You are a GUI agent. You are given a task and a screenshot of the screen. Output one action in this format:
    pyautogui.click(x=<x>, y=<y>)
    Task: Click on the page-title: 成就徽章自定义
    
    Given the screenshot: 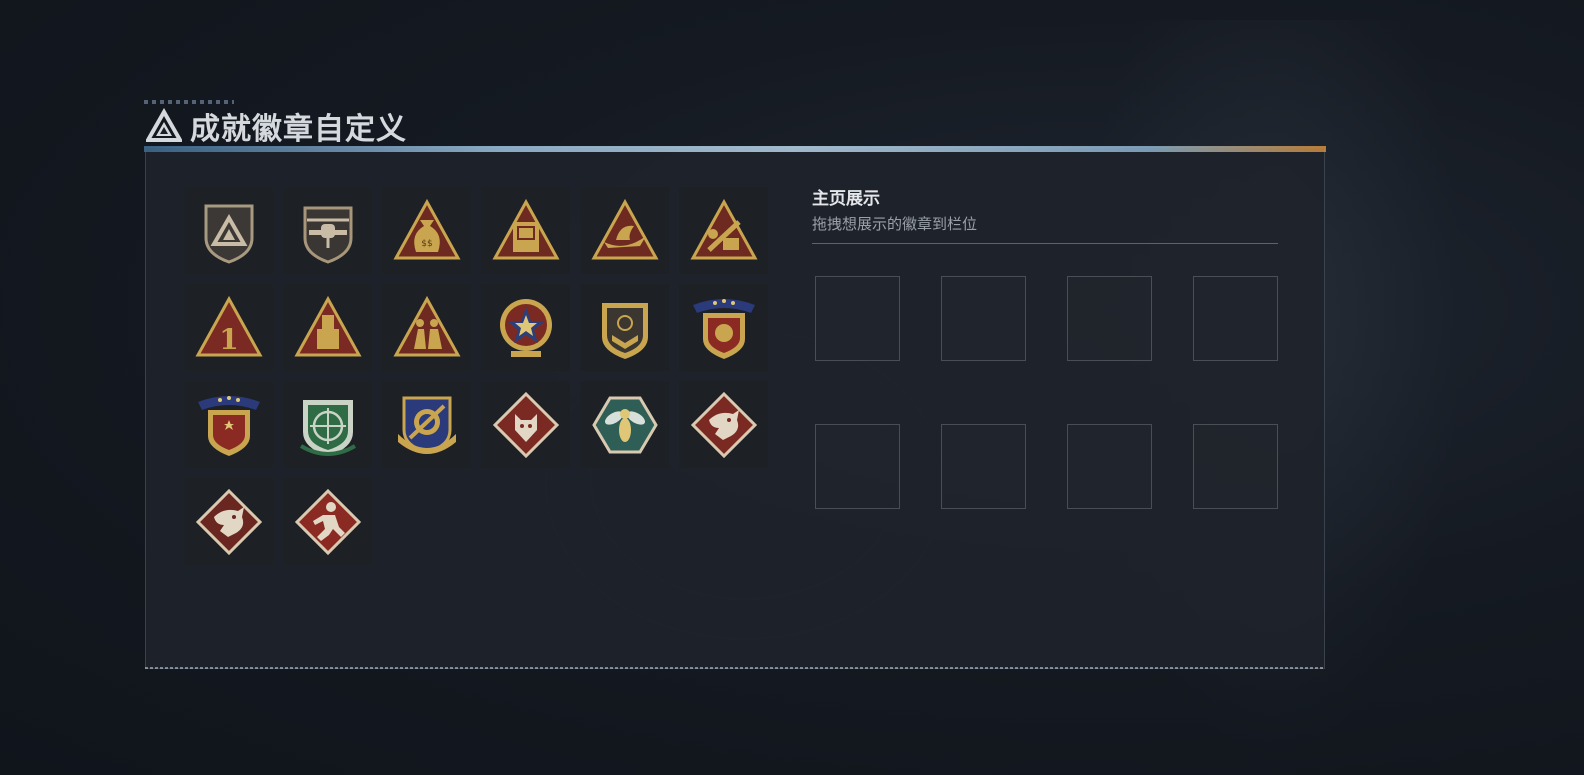 What is the action you would take?
    pyautogui.click(x=298, y=129)
    